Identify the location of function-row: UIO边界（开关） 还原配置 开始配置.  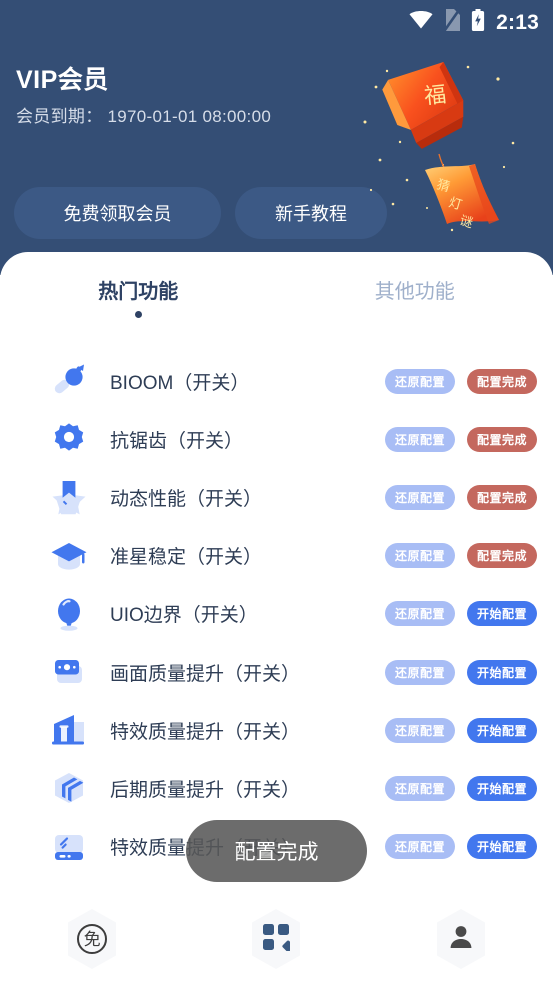
(276, 614).